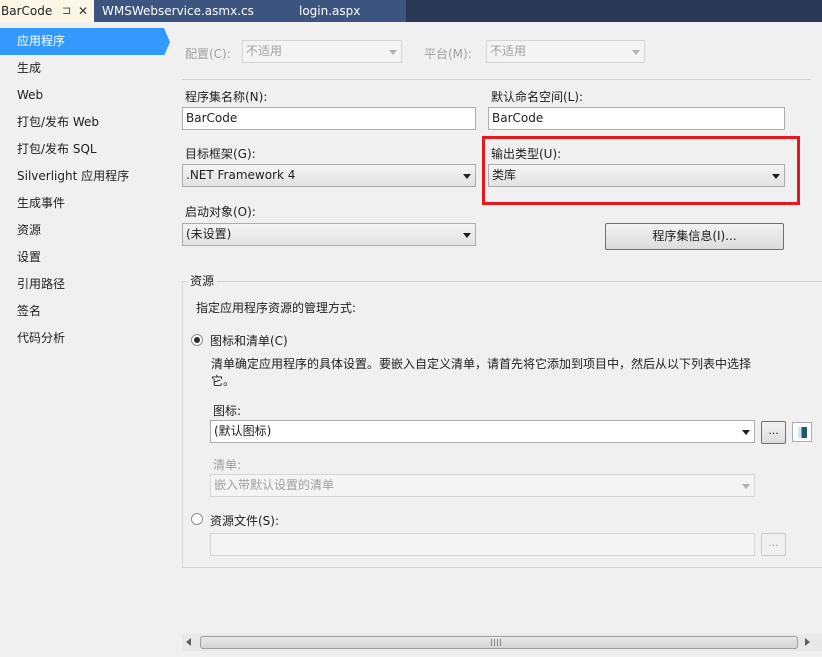  Describe the element at coordinates (197, 340) in the screenshot. I see `icon-manifest-radio` at that location.